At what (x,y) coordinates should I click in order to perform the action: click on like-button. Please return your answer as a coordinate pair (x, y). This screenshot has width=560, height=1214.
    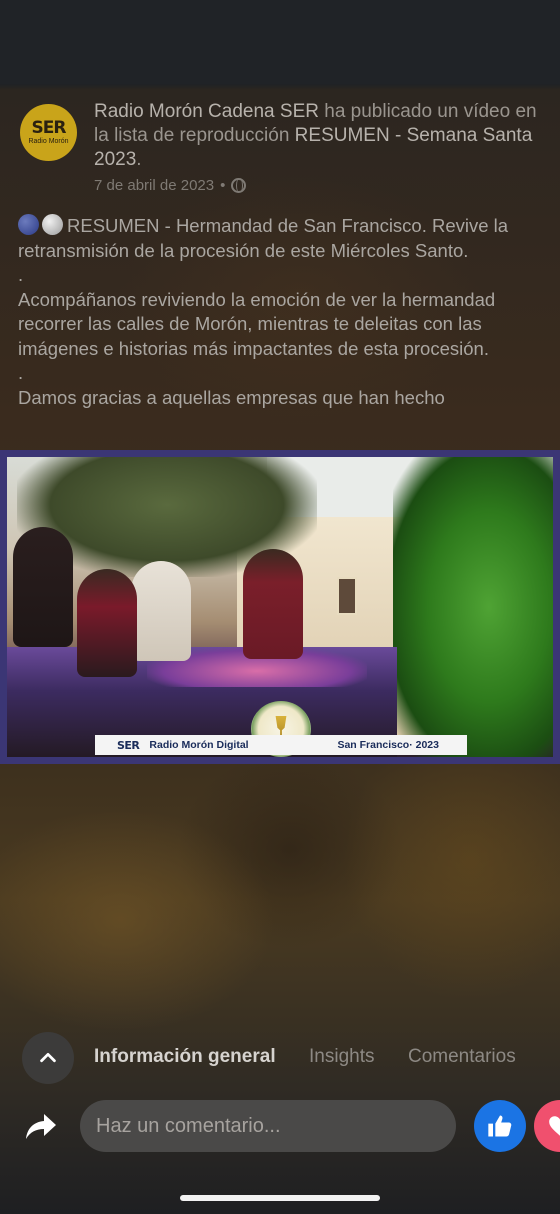
    Looking at the image, I should click on (500, 1126).